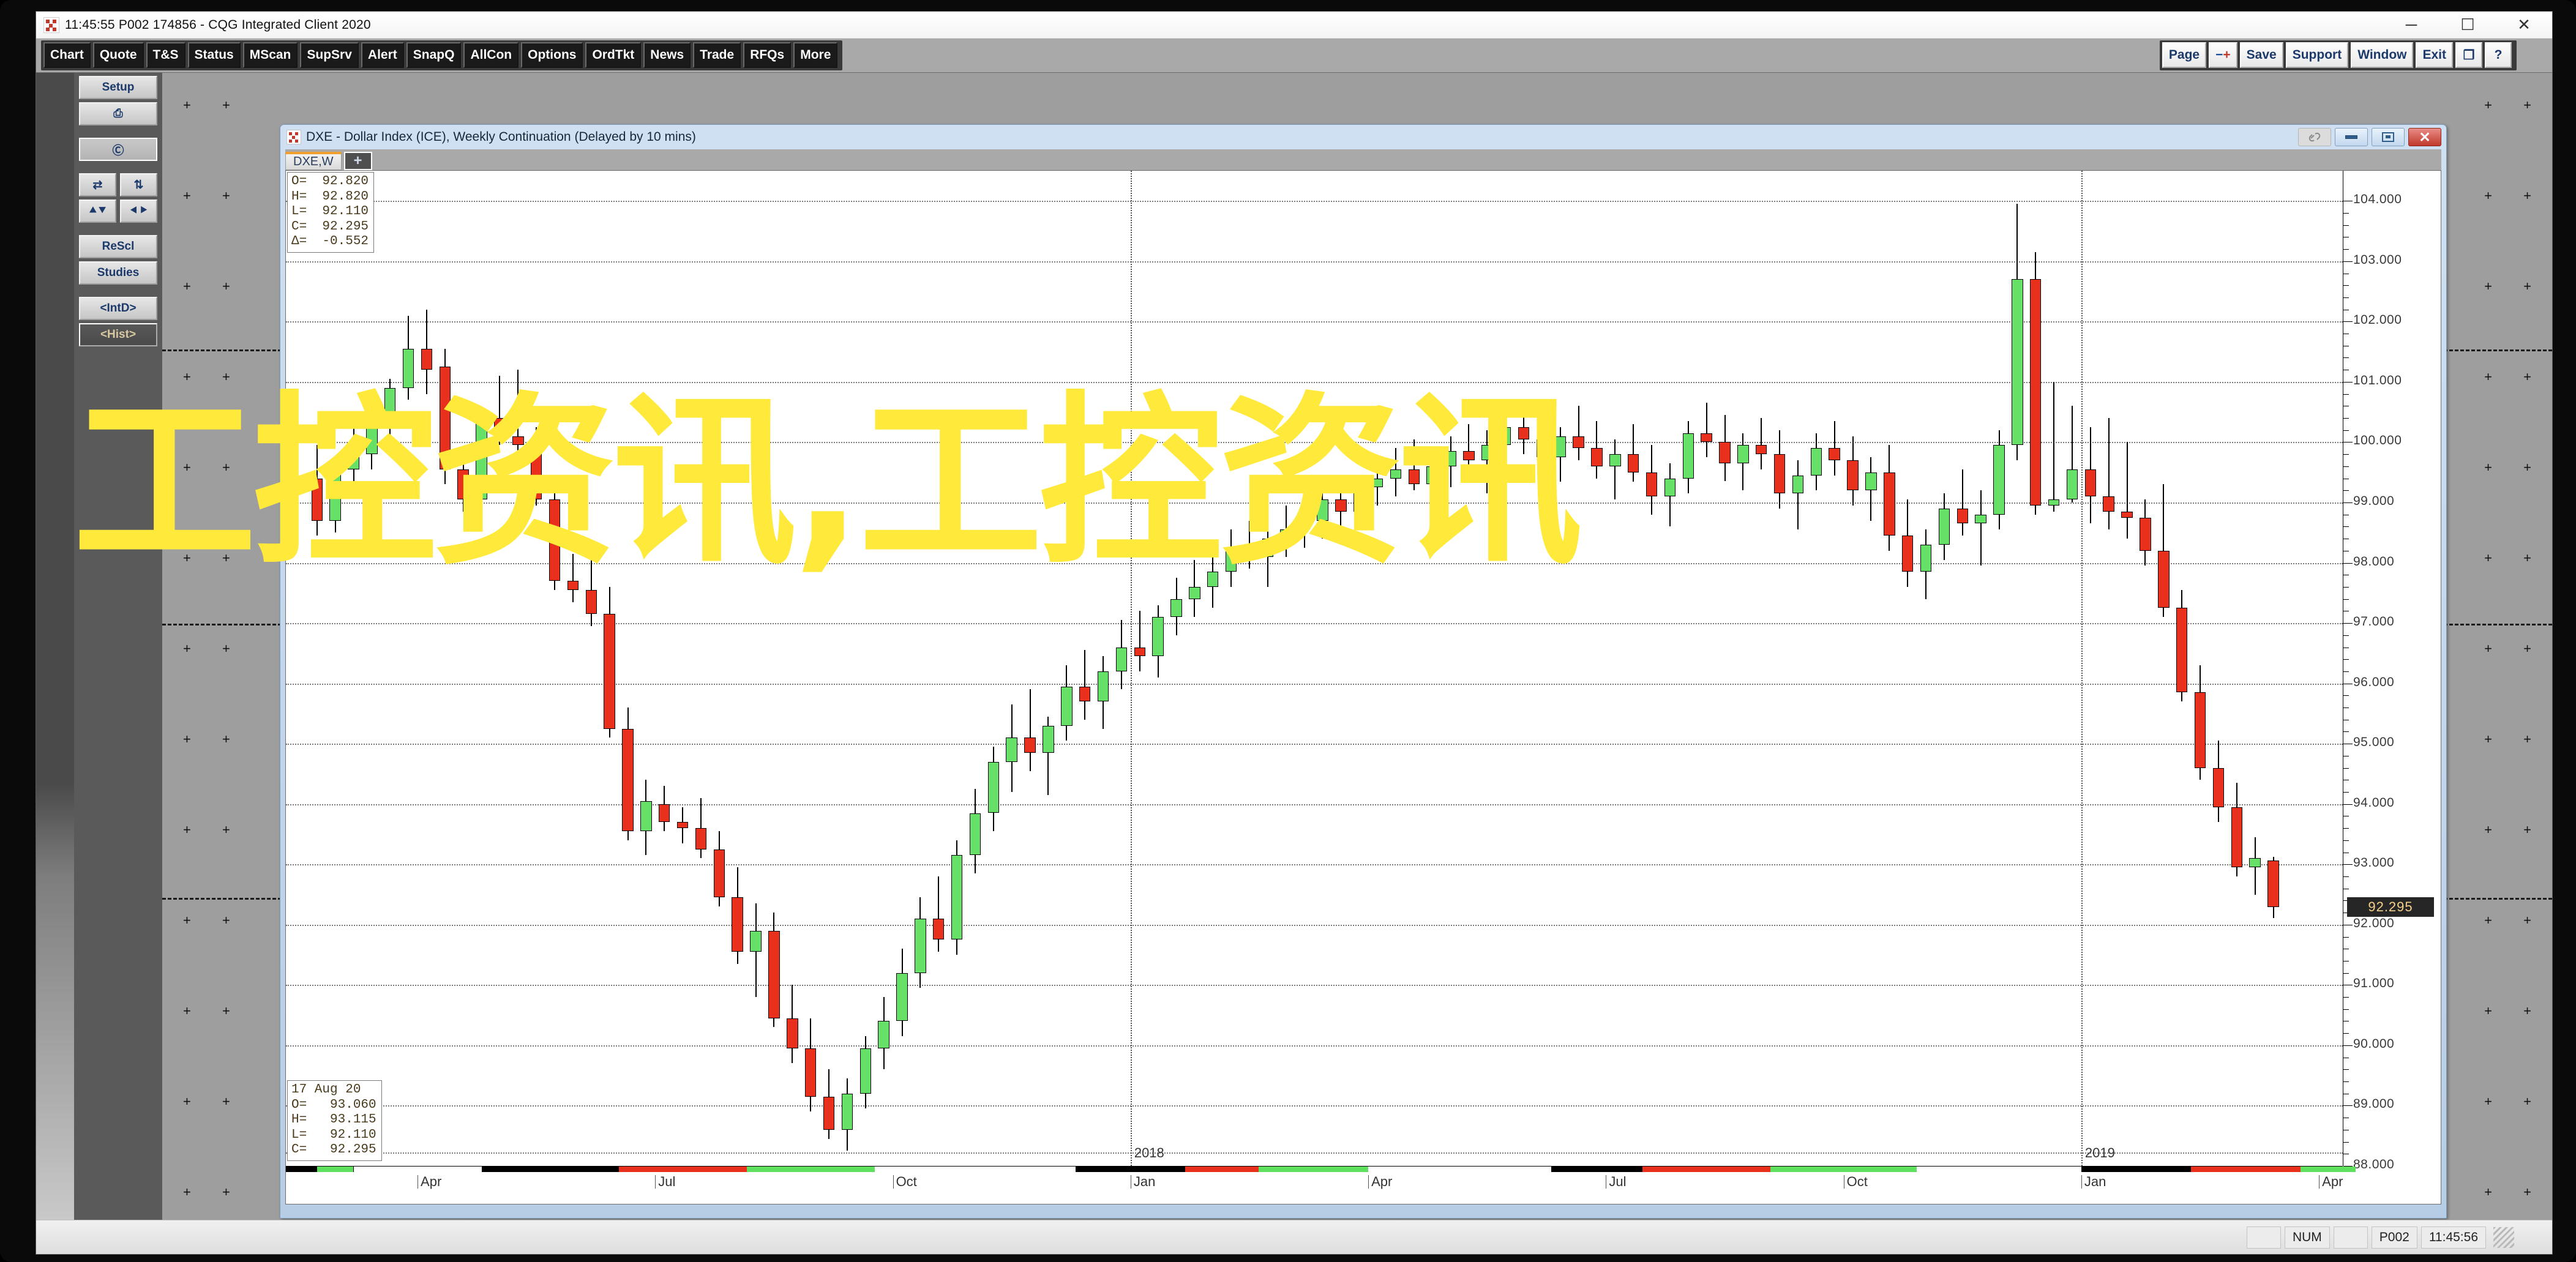 The height and width of the screenshot is (1262, 2576). Describe the element at coordinates (118, 55) in the screenshot. I see `toolbar-button-quote: Quote` at that location.